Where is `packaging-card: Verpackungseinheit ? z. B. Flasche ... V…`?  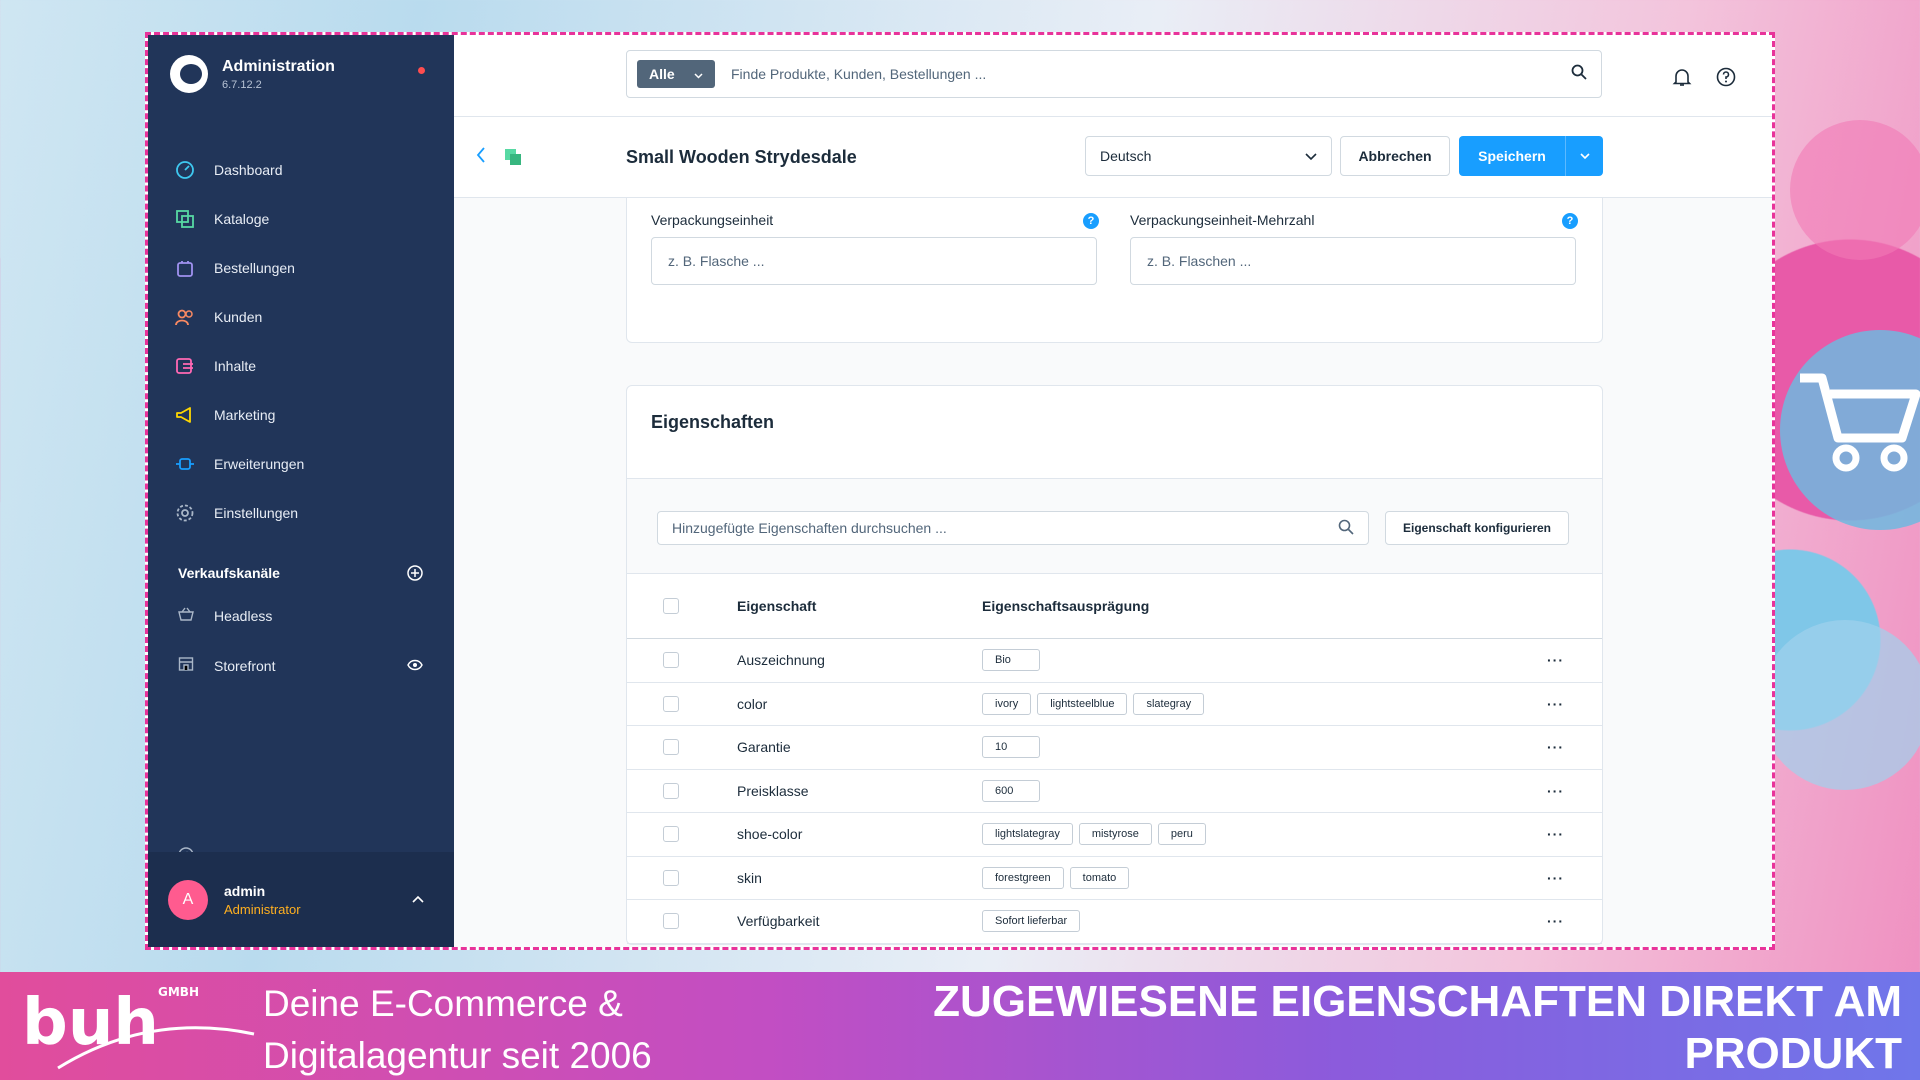
packaging-card: Verpackungseinheit ? z. B. Flasche ... V… is located at coordinates (1114, 270).